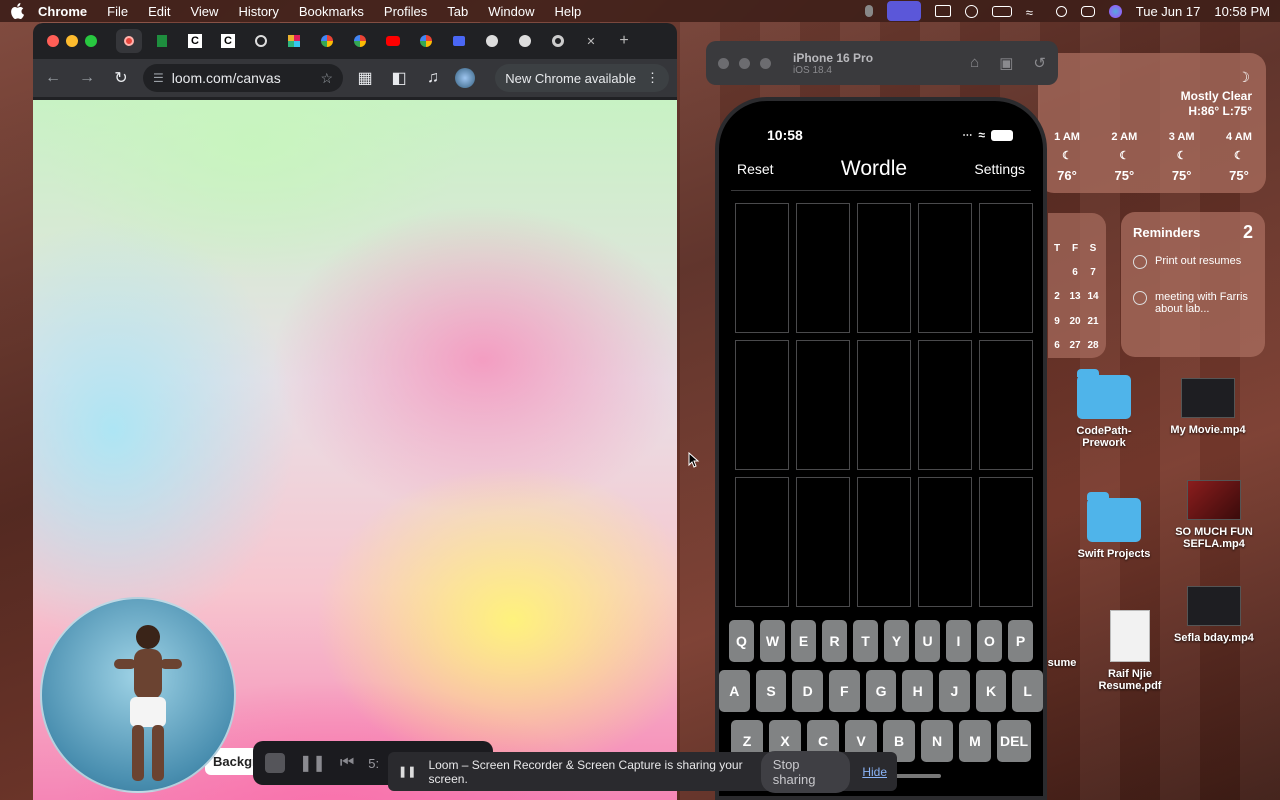 This screenshot has height=800, width=1280. Describe the element at coordinates (591, 41) in the screenshot. I see `close-tab-icon: ✕` at that location.